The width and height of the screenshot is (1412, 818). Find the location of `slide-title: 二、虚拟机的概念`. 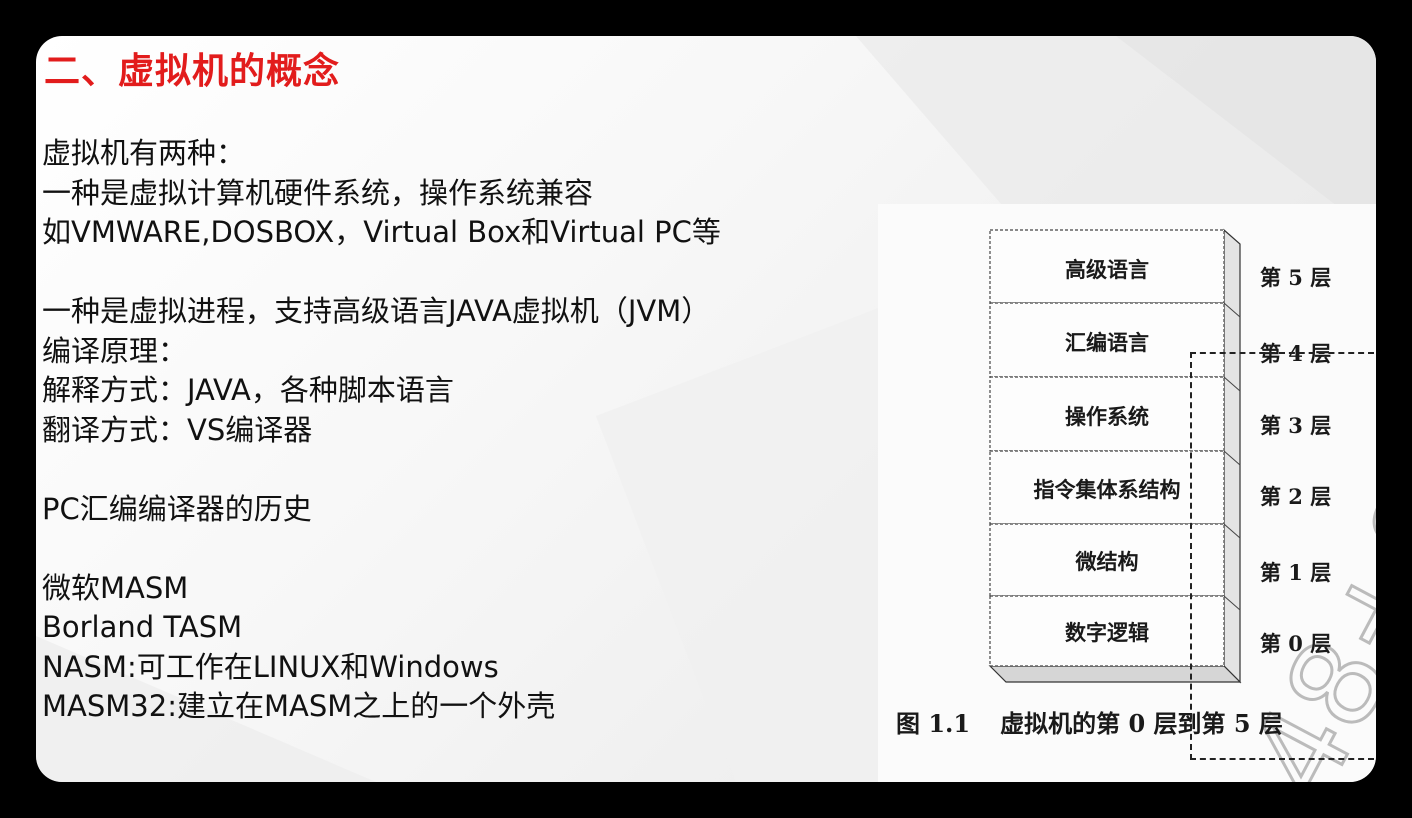

slide-title: 二、虚拟机的概念 is located at coordinates (192, 71).